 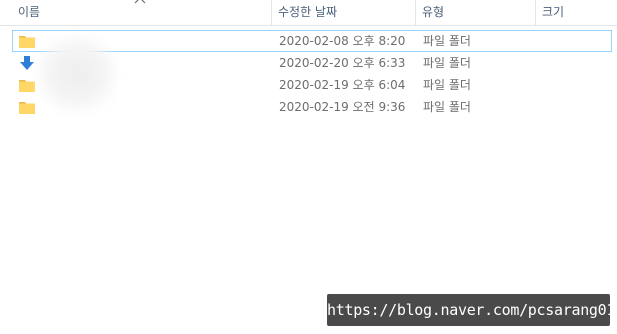 I want to click on privacy-blur, so click(x=77, y=74).